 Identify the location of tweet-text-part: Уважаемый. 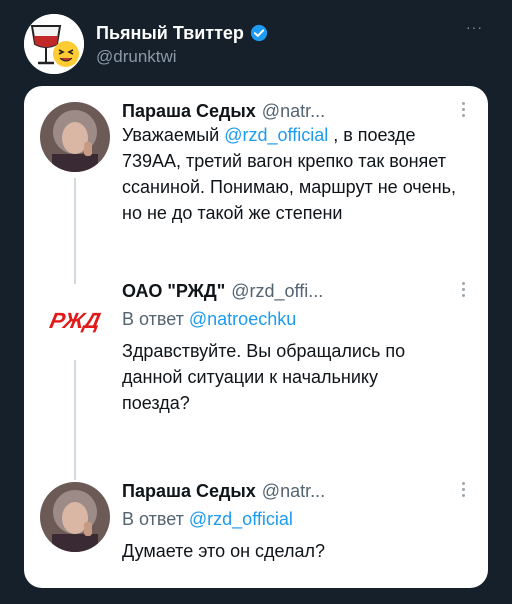
(173, 135).